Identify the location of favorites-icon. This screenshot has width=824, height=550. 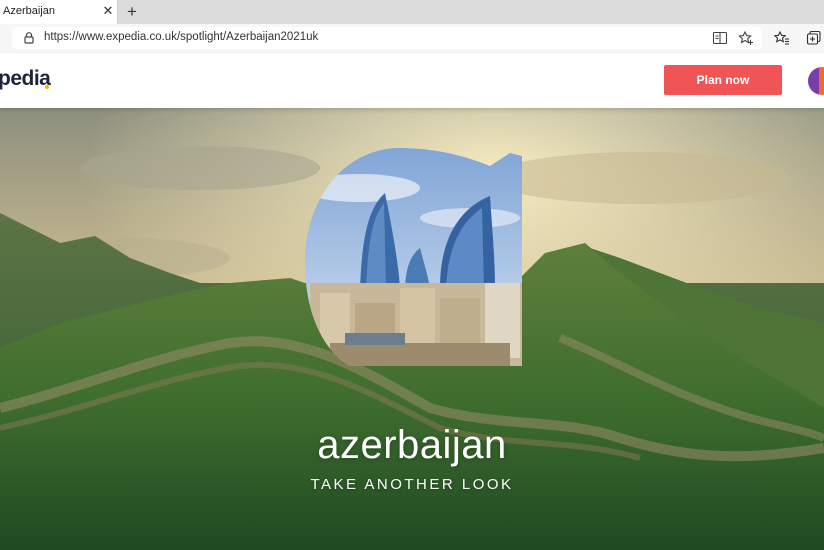
(782, 38).